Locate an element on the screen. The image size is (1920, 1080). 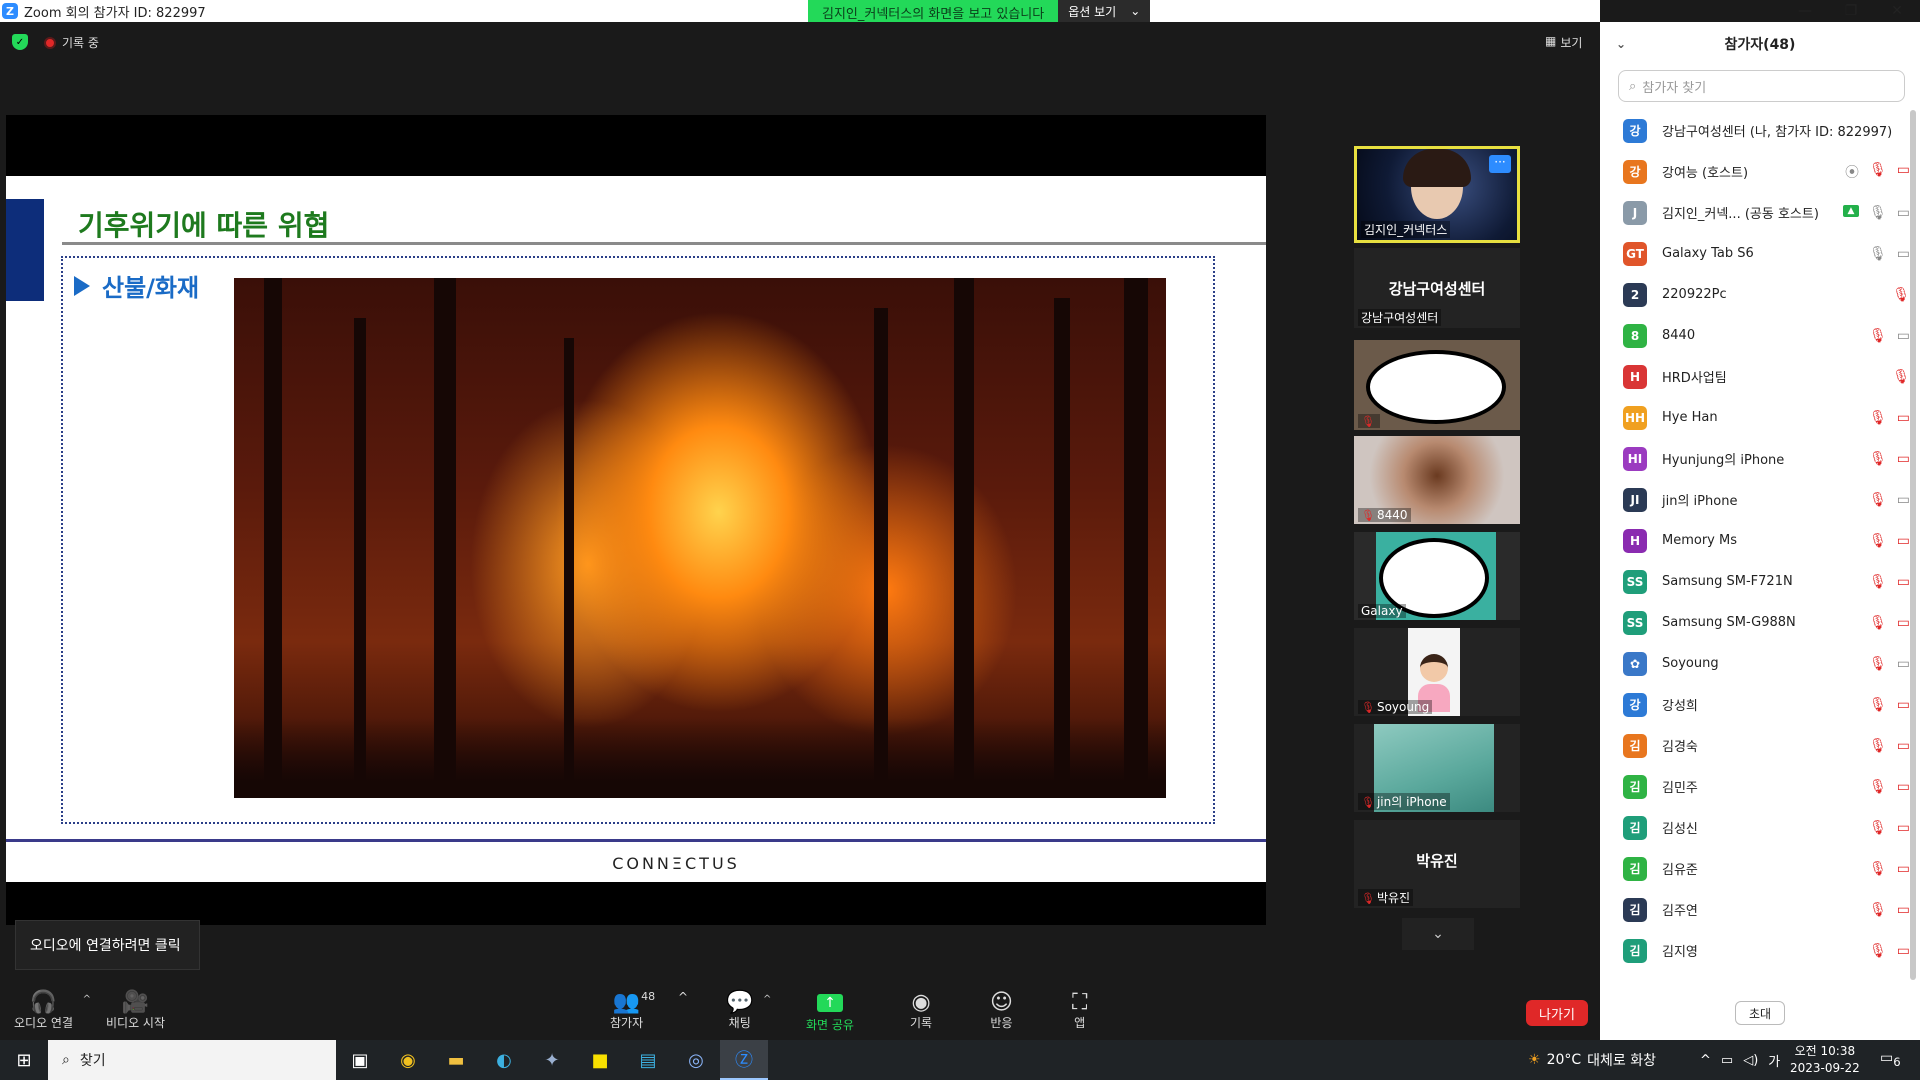
clock-date: 2023-09-22 is located at coordinates (1825, 1068).